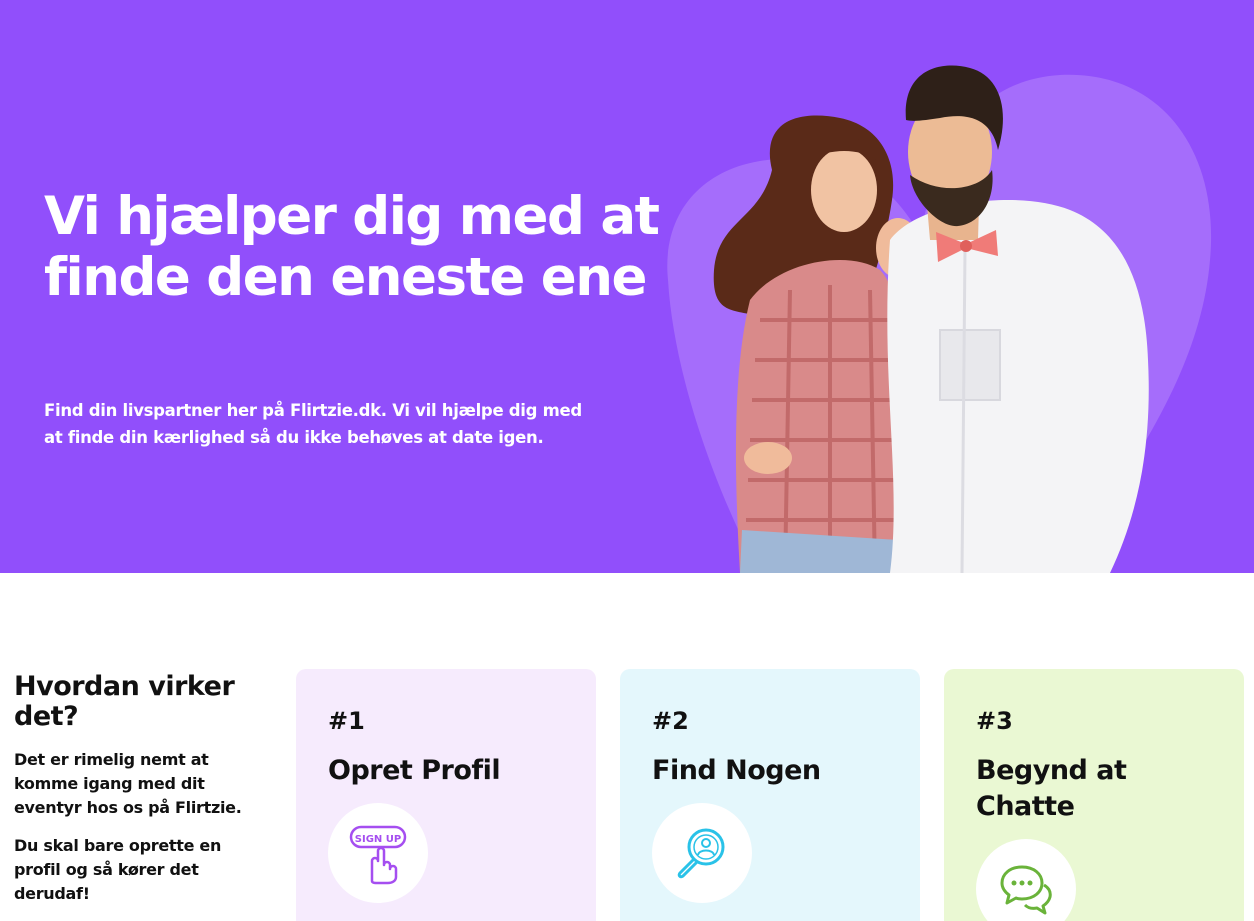  Describe the element at coordinates (1051, 788) in the screenshot. I see `step-title: Begynd at Chatte` at that location.